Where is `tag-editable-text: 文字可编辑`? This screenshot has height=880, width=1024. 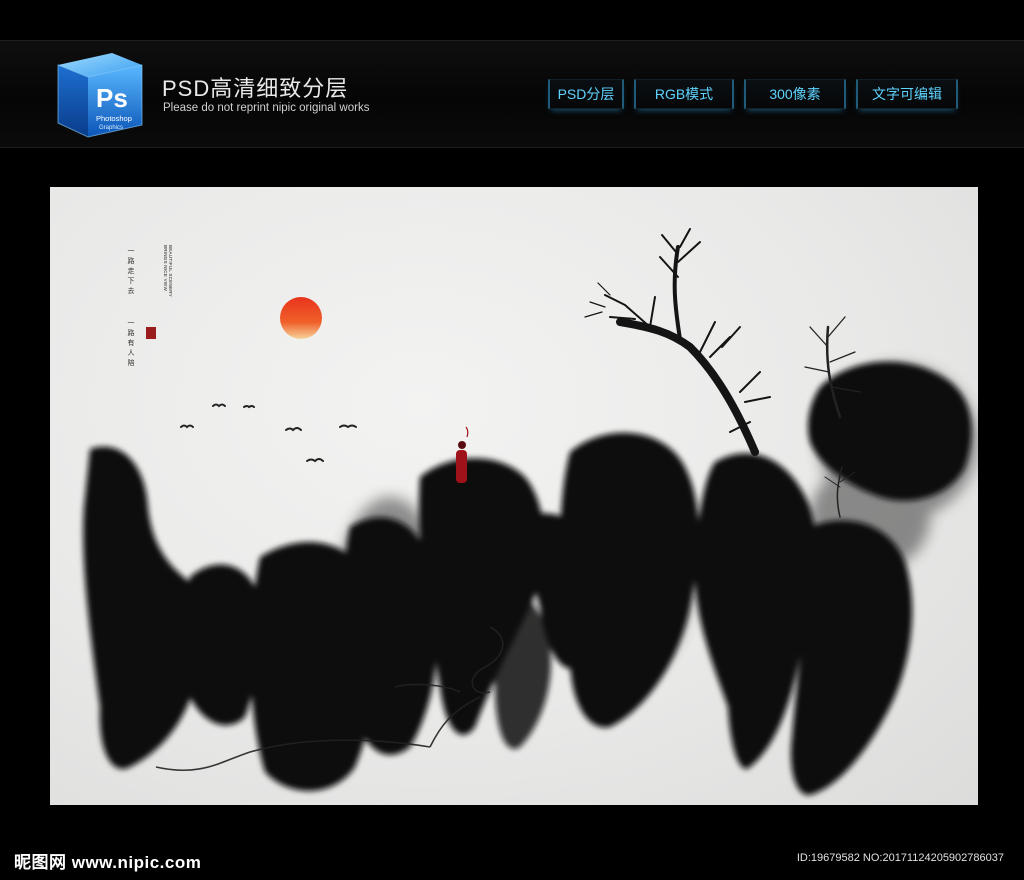 tag-editable-text: 文字可编辑 is located at coordinates (907, 94).